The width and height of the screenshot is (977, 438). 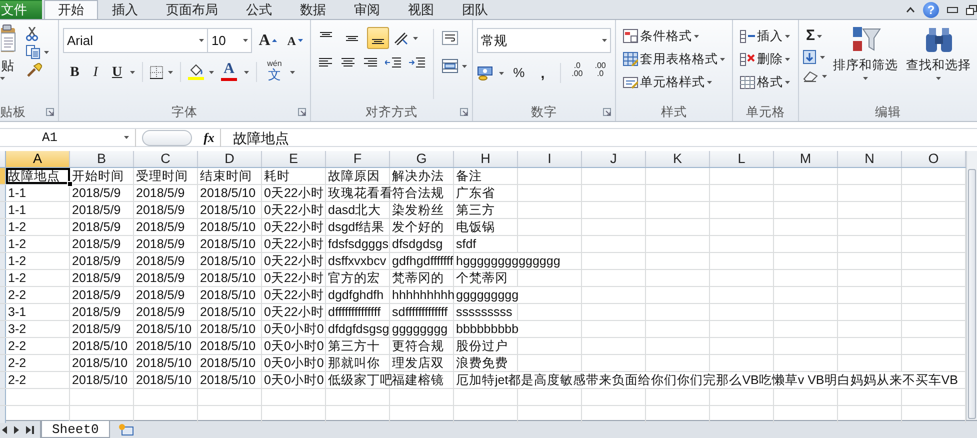 What do you see at coordinates (192, 9) in the screenshot?
I see `ribbon-tab: 页面布局` at bounding box center [192, 9].